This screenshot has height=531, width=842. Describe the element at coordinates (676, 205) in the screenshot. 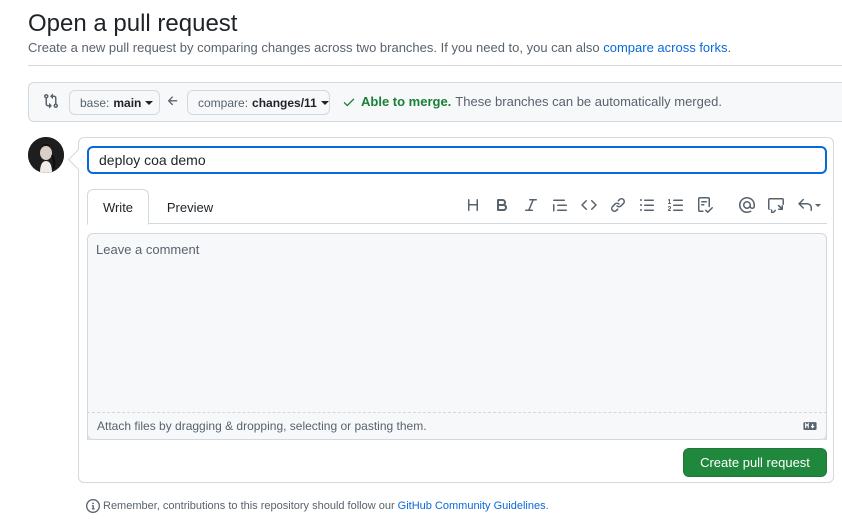

I see `ordered-list-icon` at that location.